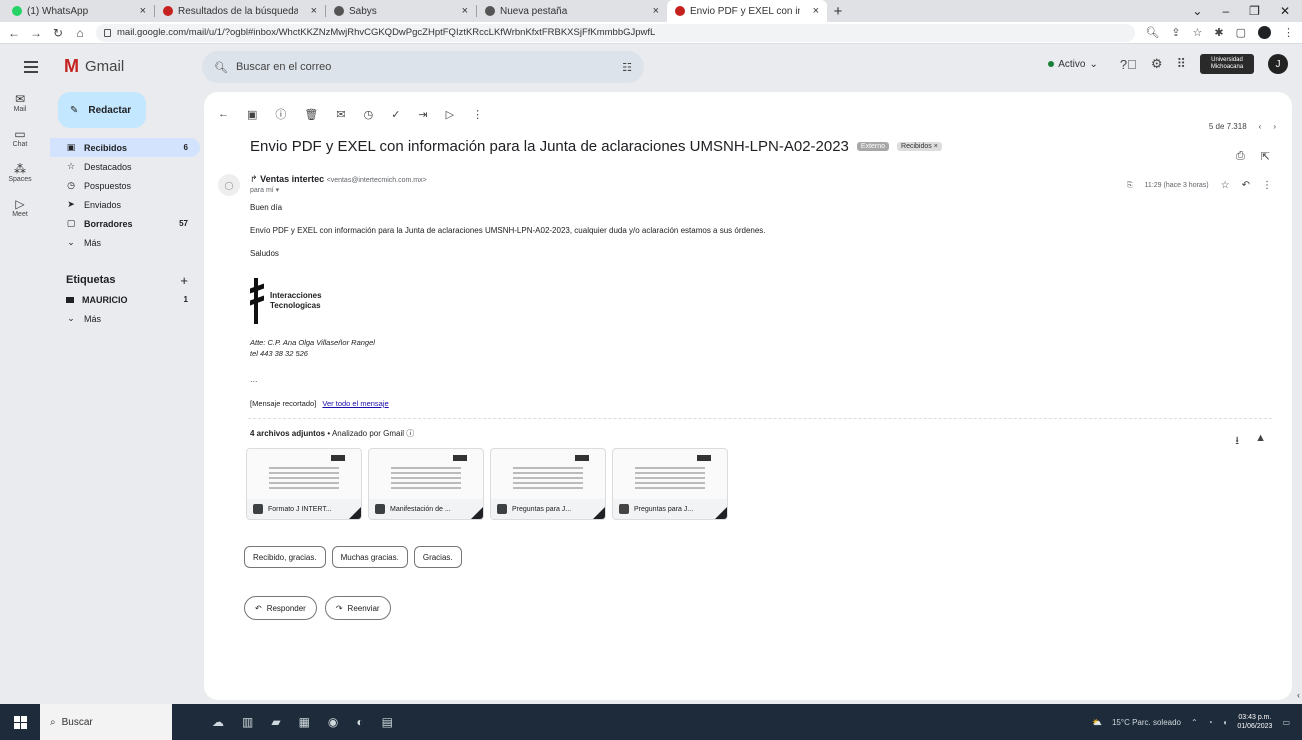 The height and width of the screenshot is (740, 1302). Describe the element at coordinates (1175, 32) in the screenshot. I see `share-icon: ⇪` at that location.